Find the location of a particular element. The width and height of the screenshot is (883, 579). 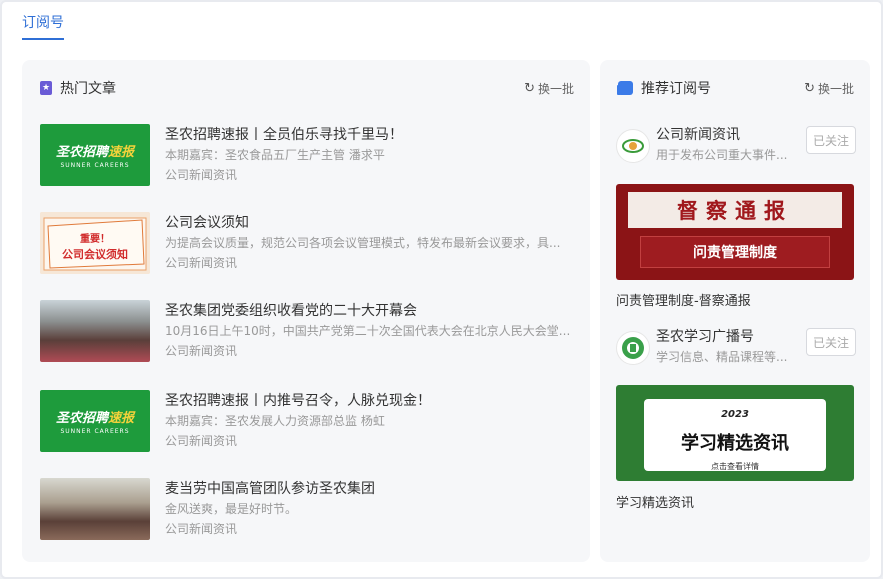

tab-bar: 订阅号 is located at coordinates (43, 26).